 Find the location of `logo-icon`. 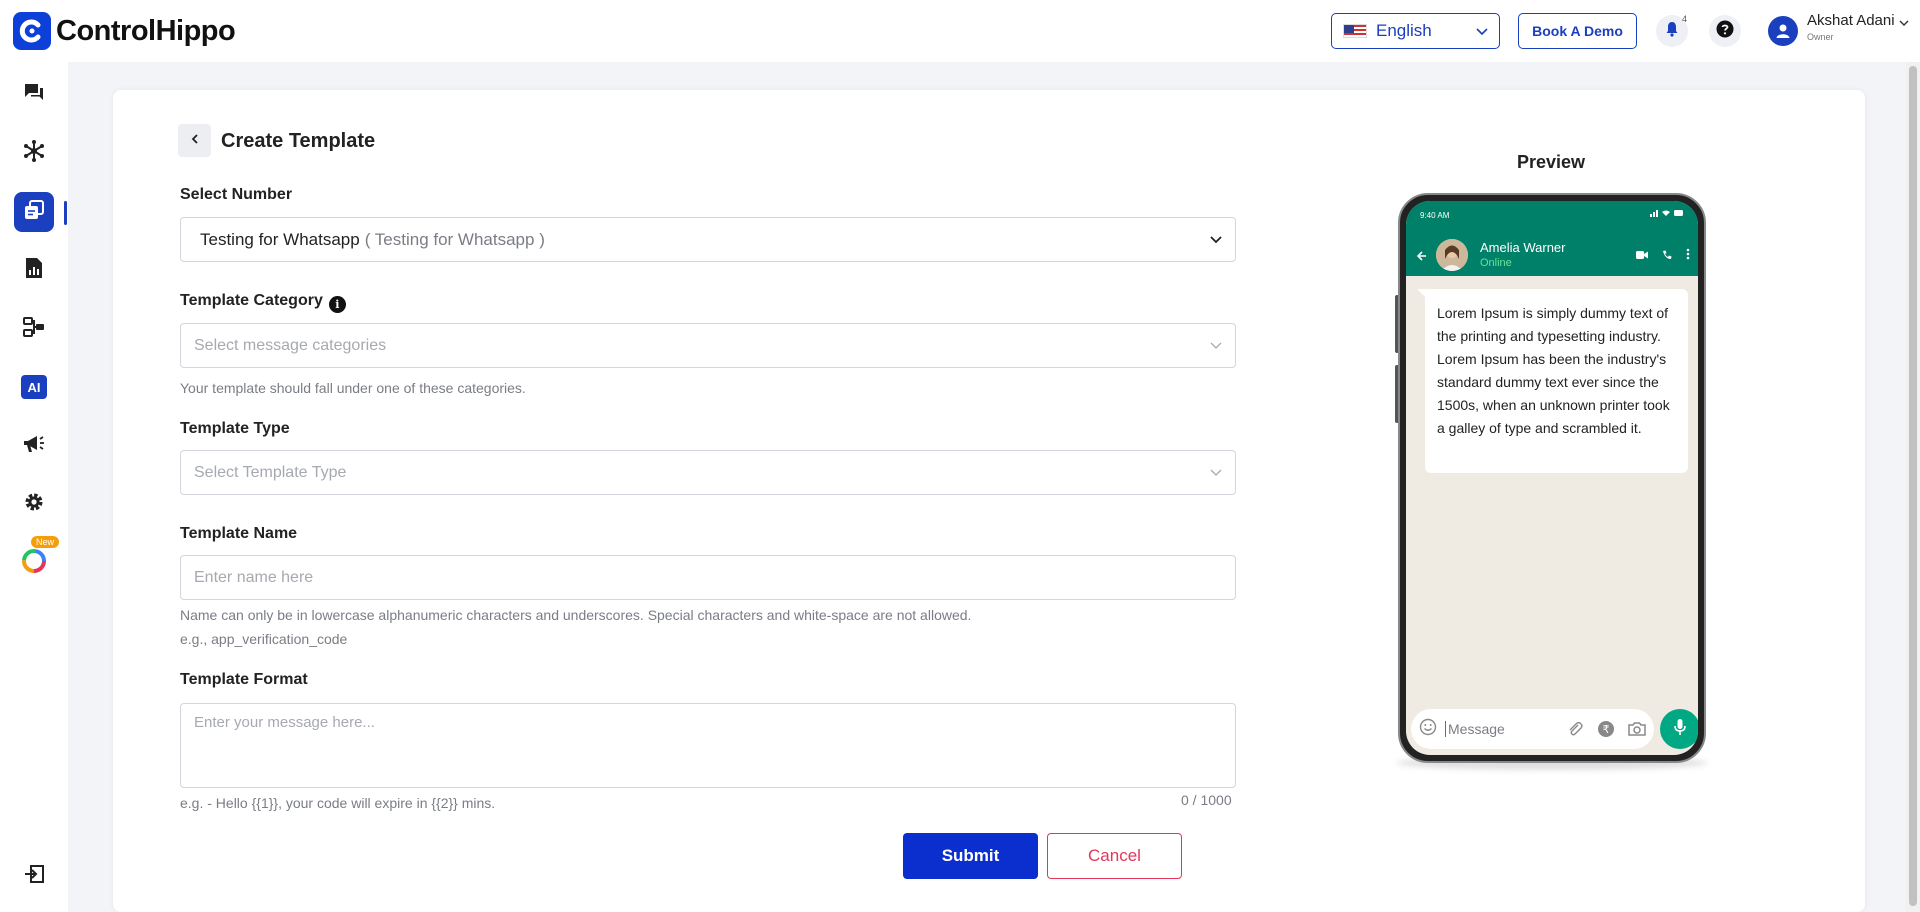

logo-icon is located at coordinates (32, 31).